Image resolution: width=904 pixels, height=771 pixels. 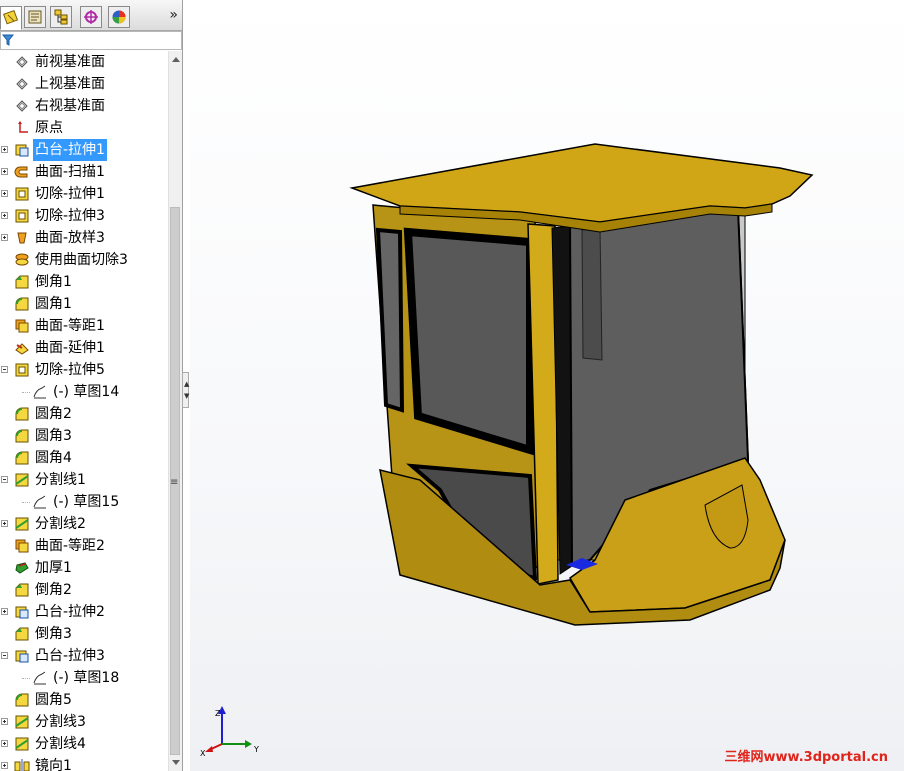 I want to click on tree-item-4: 凸台-拉伸1, so click(x=83, y=150).